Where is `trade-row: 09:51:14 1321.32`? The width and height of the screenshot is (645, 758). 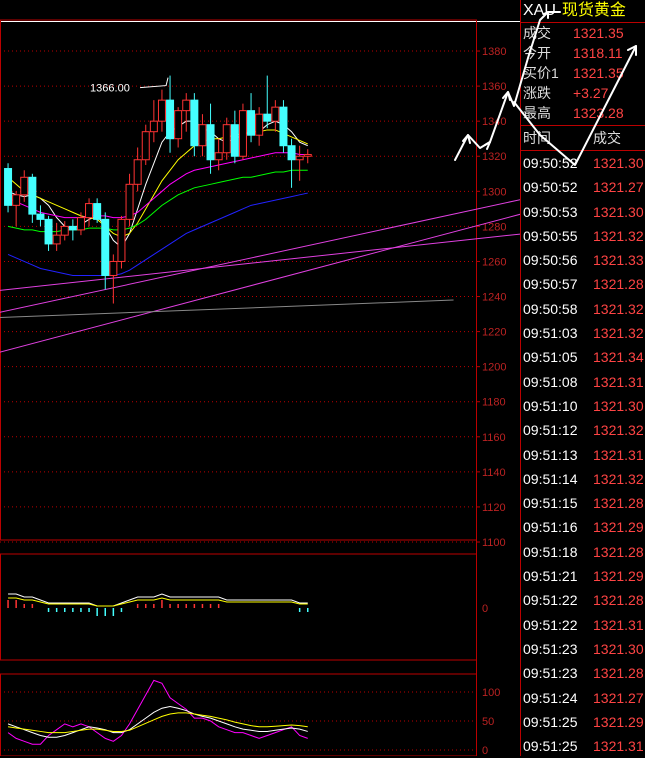 trade-row: 09:51:14 1321.32 is located at coordinates (583, 479).